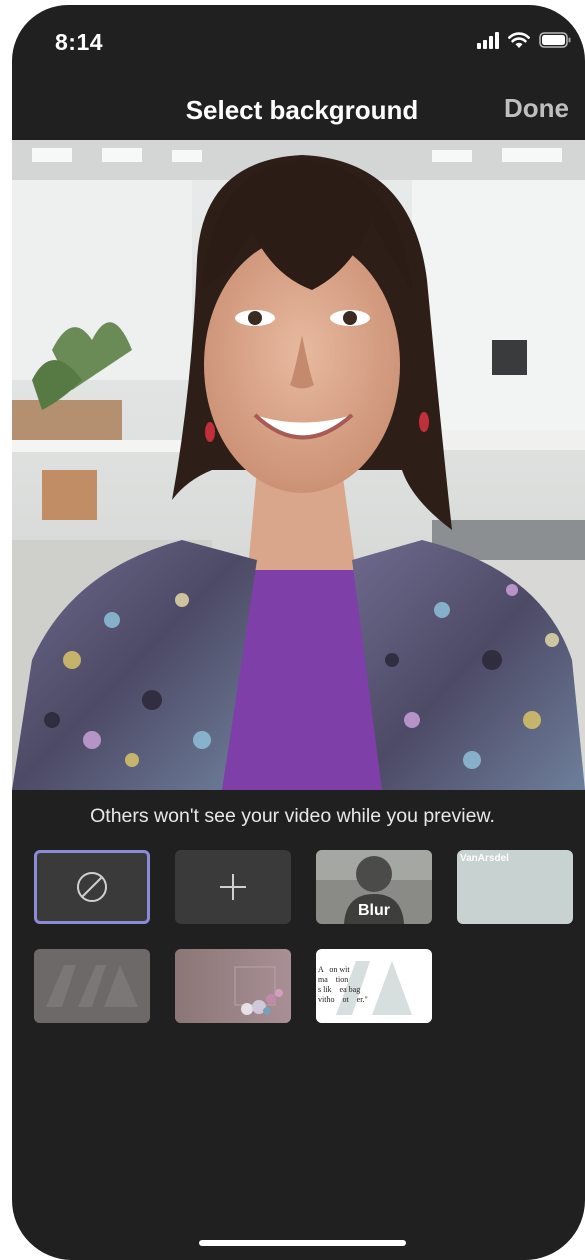 The width and height of the screenshot is (585, 1260). Describe the element at coordinates (488, 40) in the screenshot. I see `signal-icon` at that location.